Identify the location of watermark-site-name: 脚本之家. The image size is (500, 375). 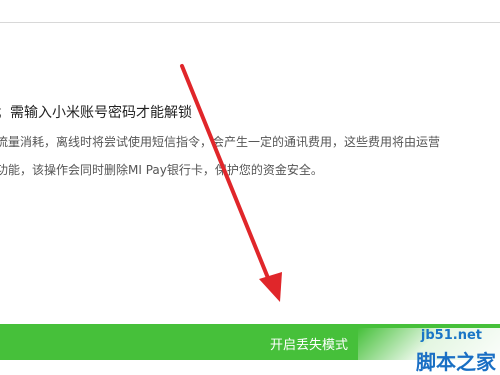
(456, 362).